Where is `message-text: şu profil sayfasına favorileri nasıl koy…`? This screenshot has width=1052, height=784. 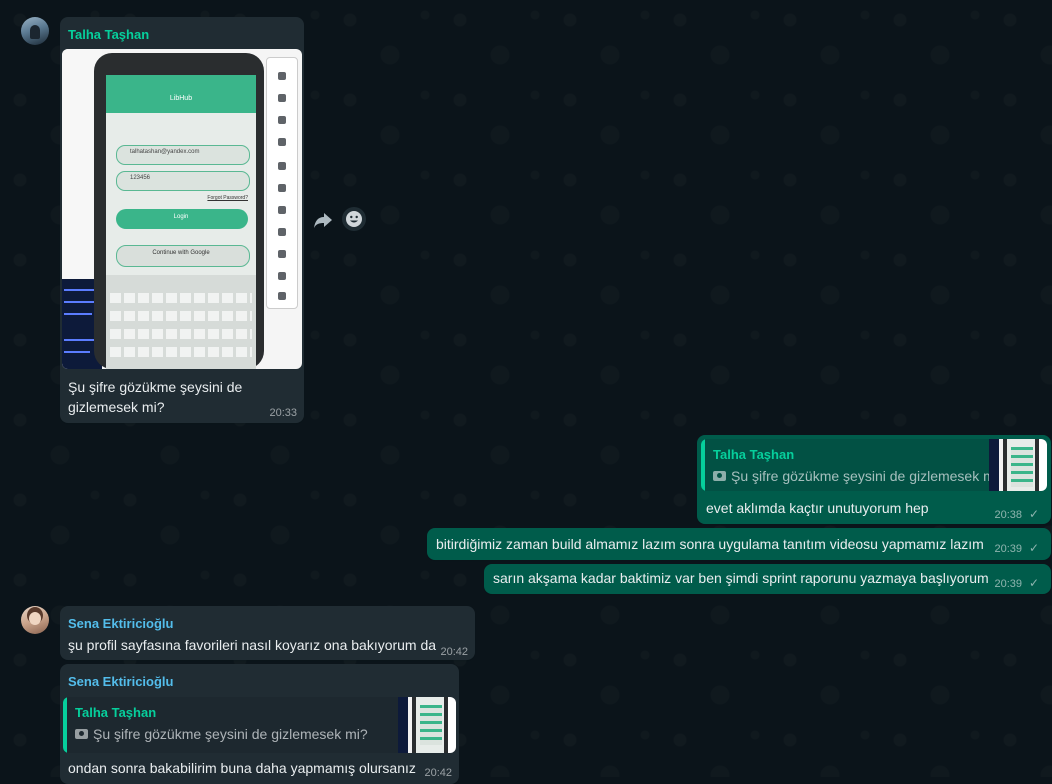 message-text: şu profil sayfasına favorileri nasıl koy… is located at coordinates (252, 645).